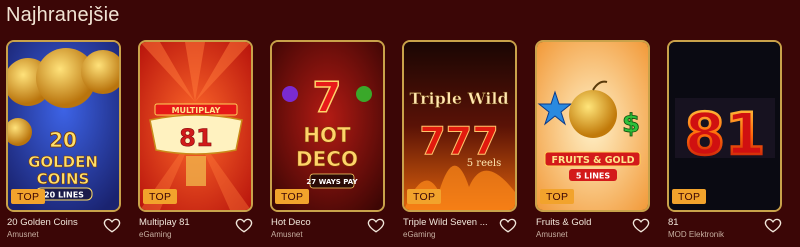  I want to click on game-artwork: $ FRUITS & GOLD 5 LINES, so click(592, 126).